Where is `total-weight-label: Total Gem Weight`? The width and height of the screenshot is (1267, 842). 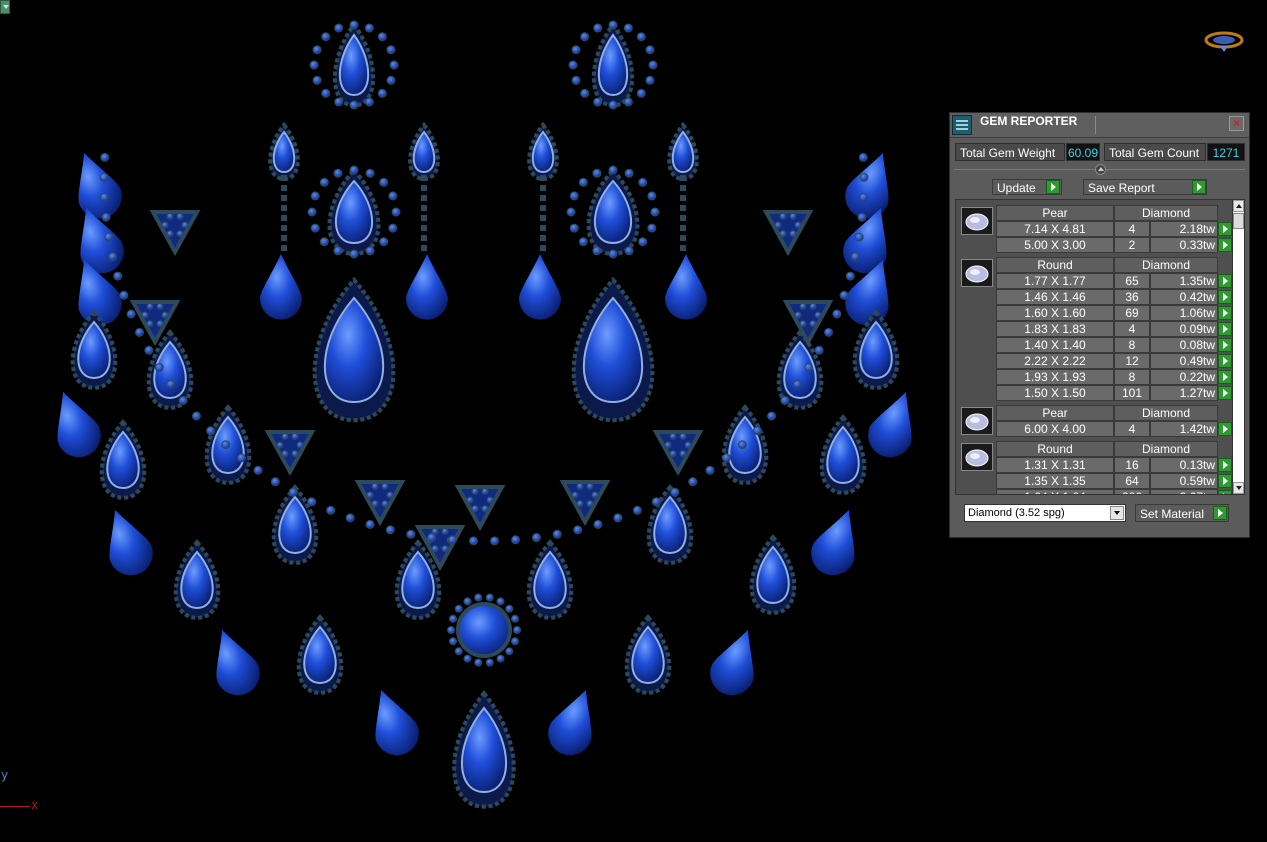 total-weight-label: Total Gem Weight is located at coordinates (1010, 152).